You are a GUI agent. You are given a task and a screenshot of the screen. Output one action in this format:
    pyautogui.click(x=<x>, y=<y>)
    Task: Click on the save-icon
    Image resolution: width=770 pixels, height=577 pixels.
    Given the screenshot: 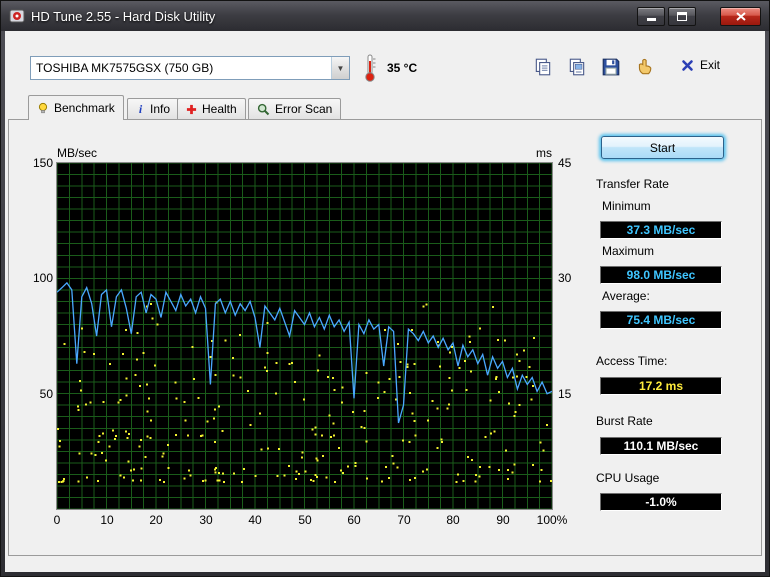 What is the action you would take?
    pyautogui.click(x=611, y=67)
    